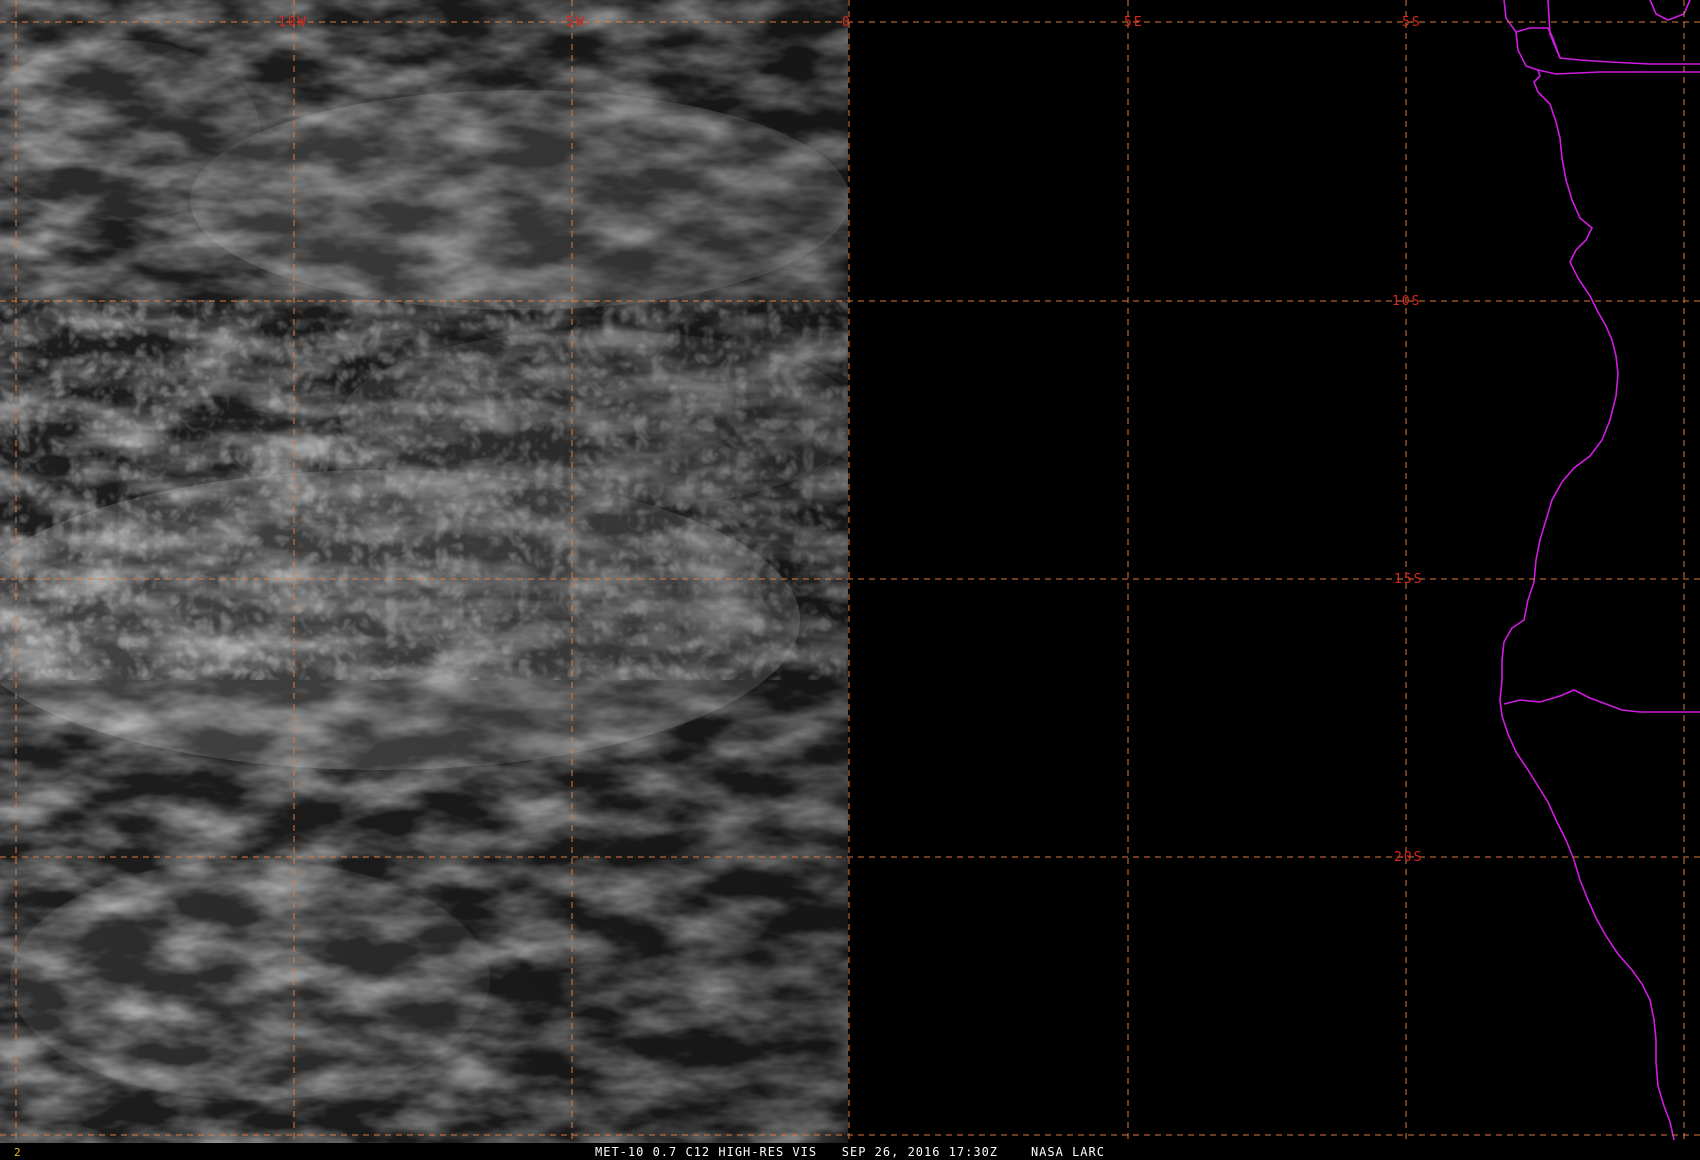 Image resolution: width=1700 pixels, height=1160 pixels. I want to click on caption-datetime: SEP 26, 2016 17:30Z, so click(920, 1152).